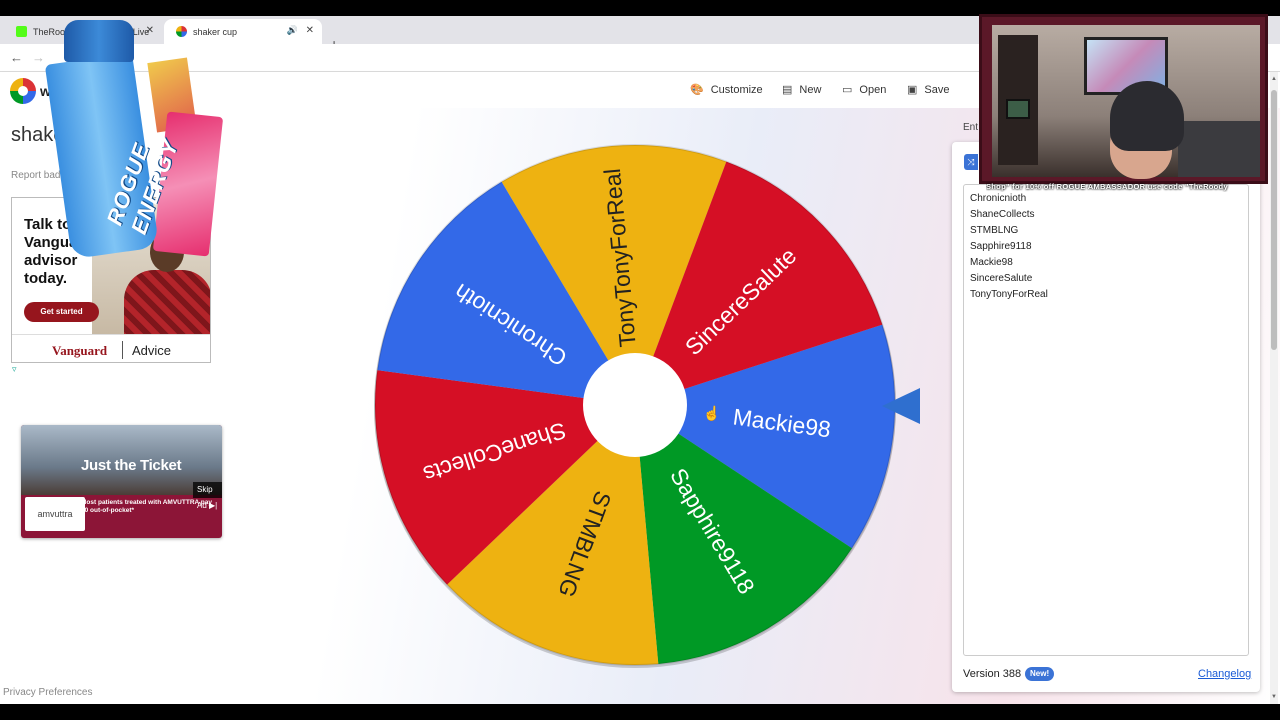 The image size is (1280, 720). Describe the element at coordinates (640, 712) in the screenshot. I see `letterbox-bottom` at that location.